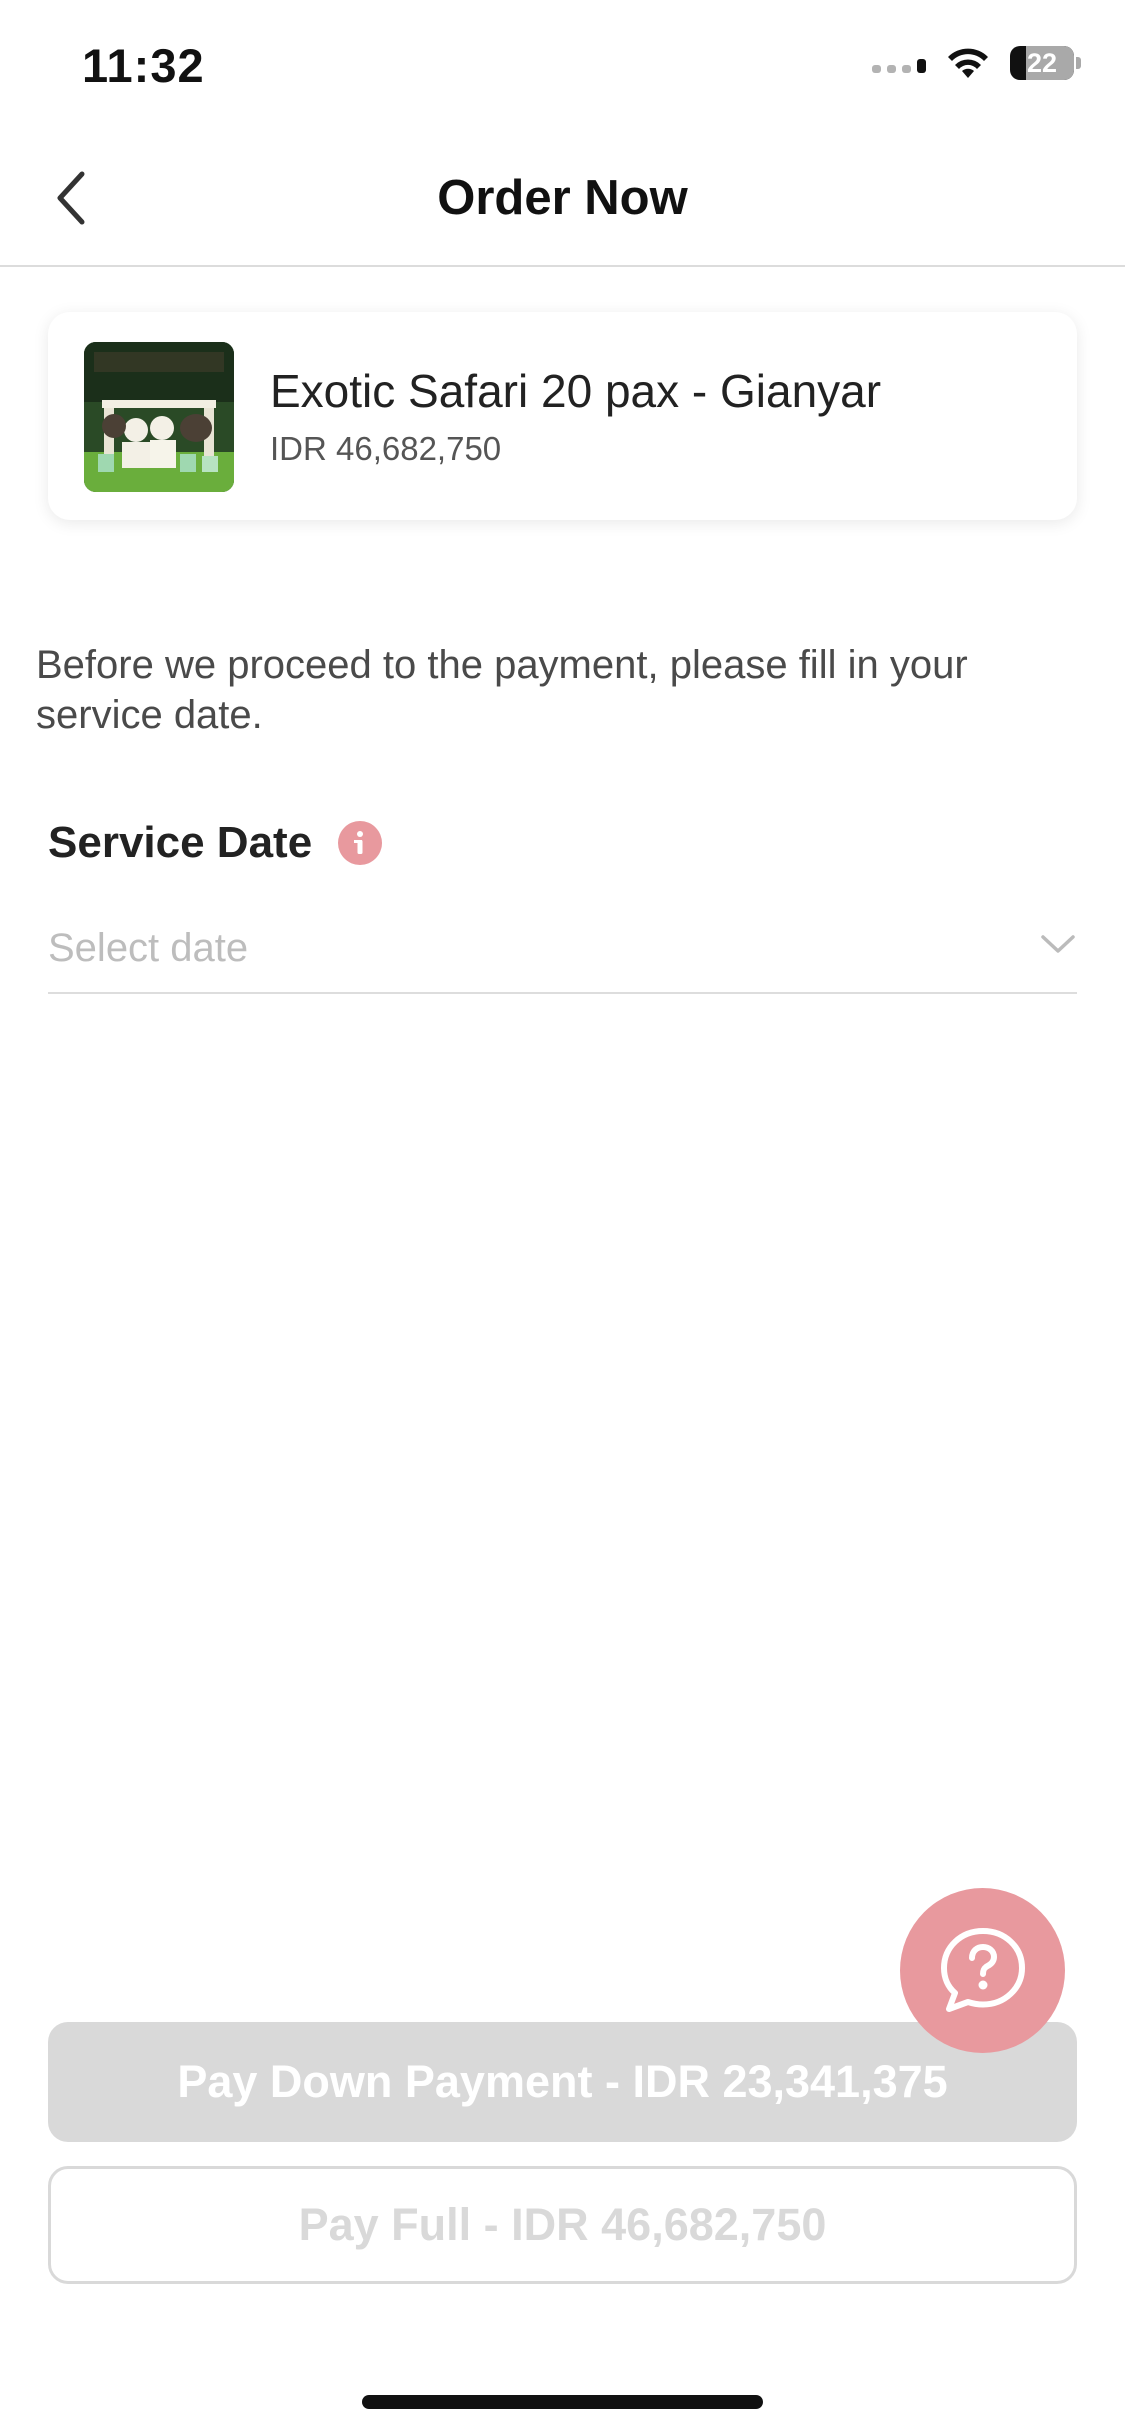 This screenshot has width=1125, height=2436. Describe the element at coordinates (386, 448) in the screenshot. I see `product-price: IDR 46,682,750` at that location.